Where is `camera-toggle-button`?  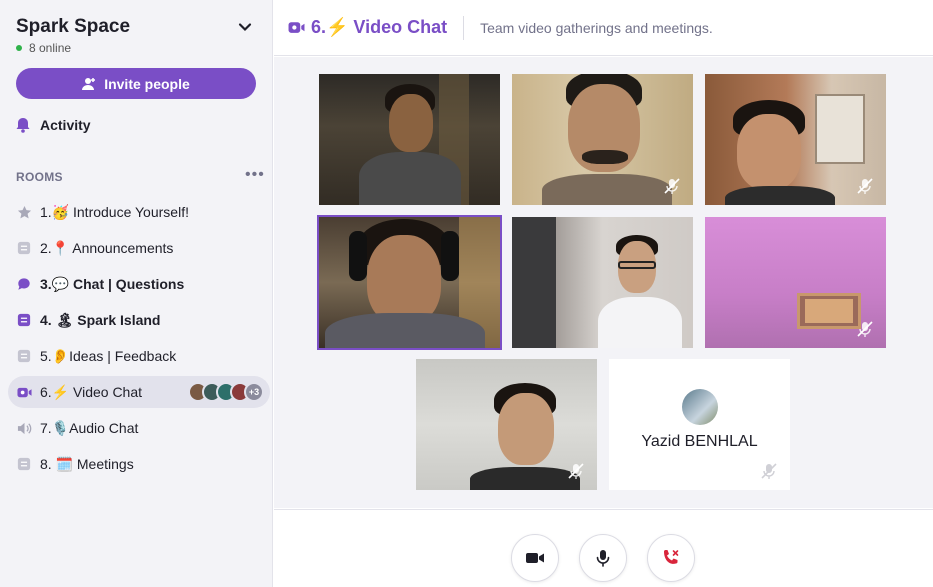
camera-toggle-button is located at coordinates (535, 558).